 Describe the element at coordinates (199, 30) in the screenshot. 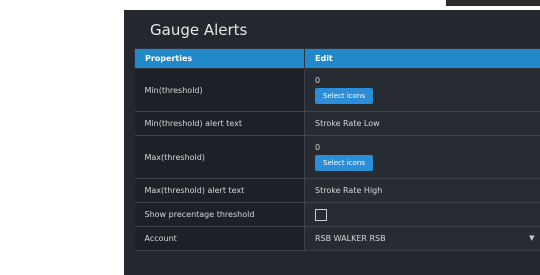

I see `panel-title: Gauge Alerts` at that location.